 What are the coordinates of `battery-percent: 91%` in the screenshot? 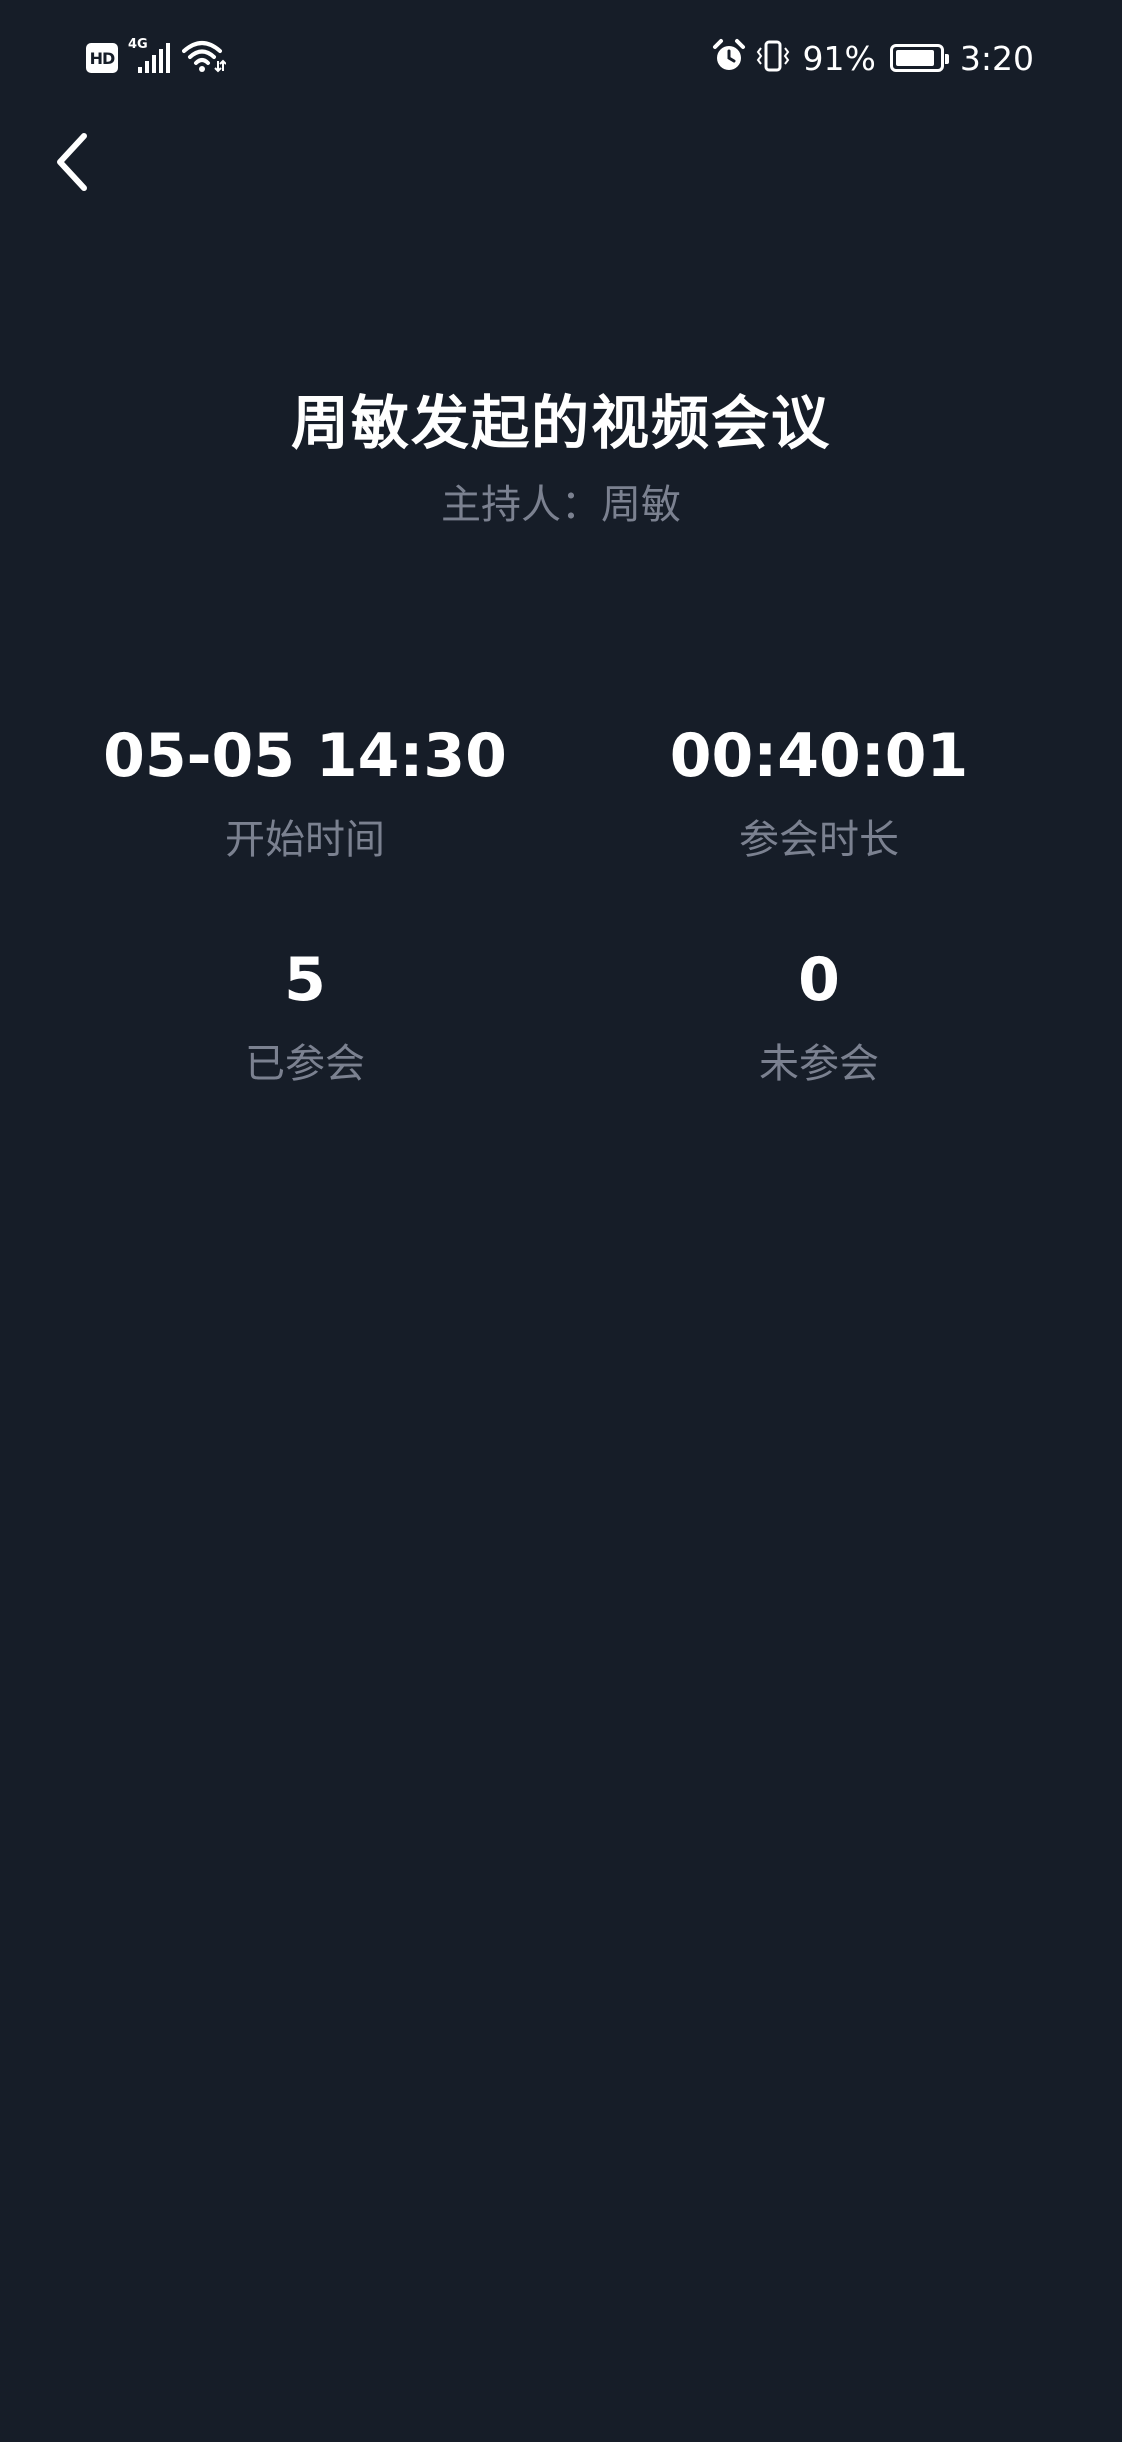 It's located at (839, 58).